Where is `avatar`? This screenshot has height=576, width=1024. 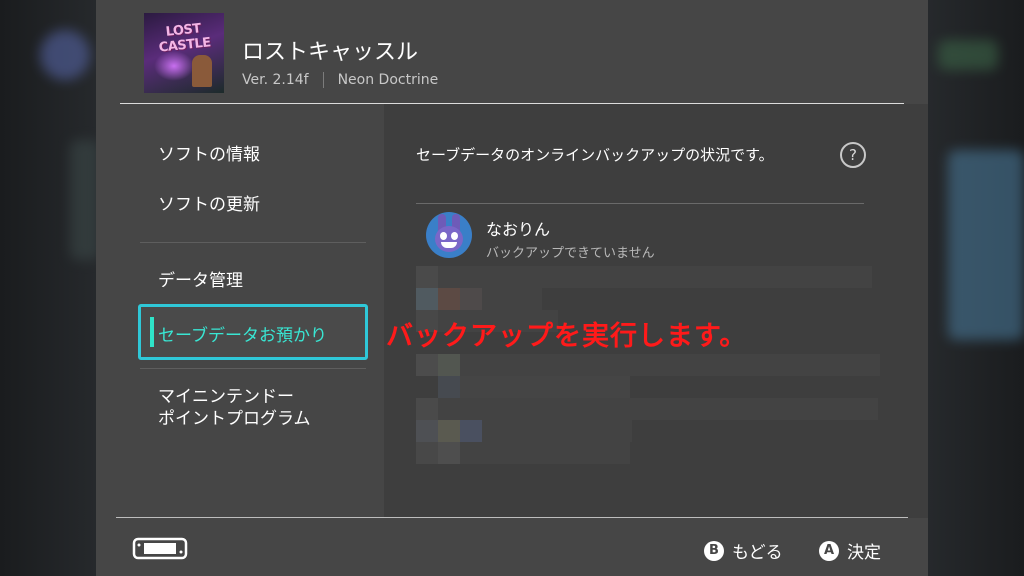
avatar is located at coordinates (449, 235).